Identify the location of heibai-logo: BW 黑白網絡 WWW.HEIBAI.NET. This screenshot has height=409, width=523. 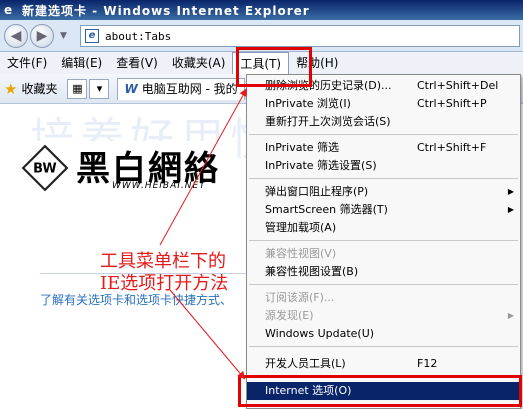
(120, 169).